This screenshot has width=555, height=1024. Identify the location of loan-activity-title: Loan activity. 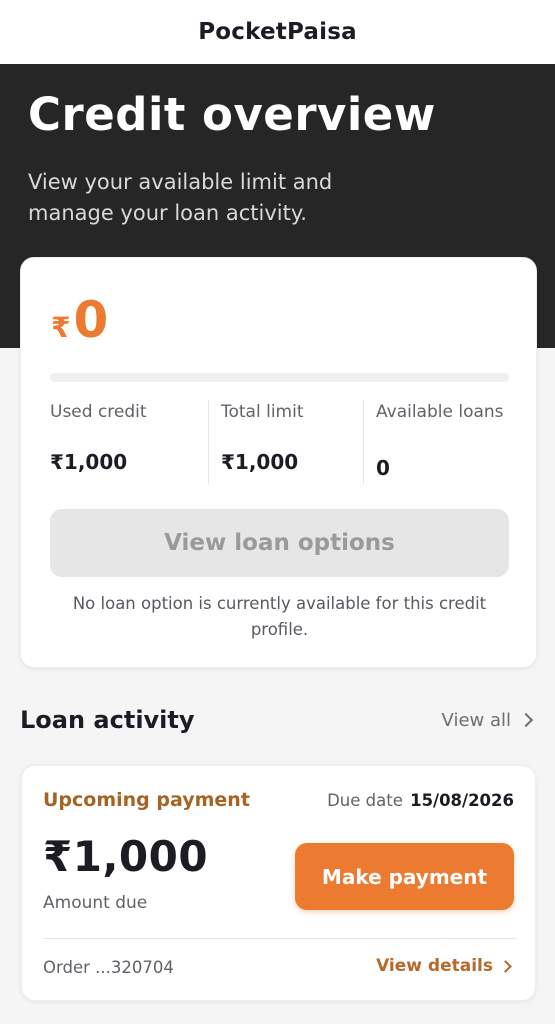
(107, 720).